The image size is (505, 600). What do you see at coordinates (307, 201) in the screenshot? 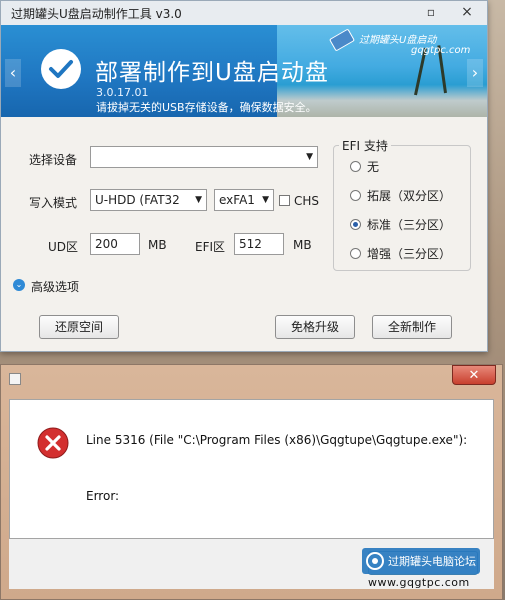
I see `chs-label: CHS` at bounding box center [307, 201].